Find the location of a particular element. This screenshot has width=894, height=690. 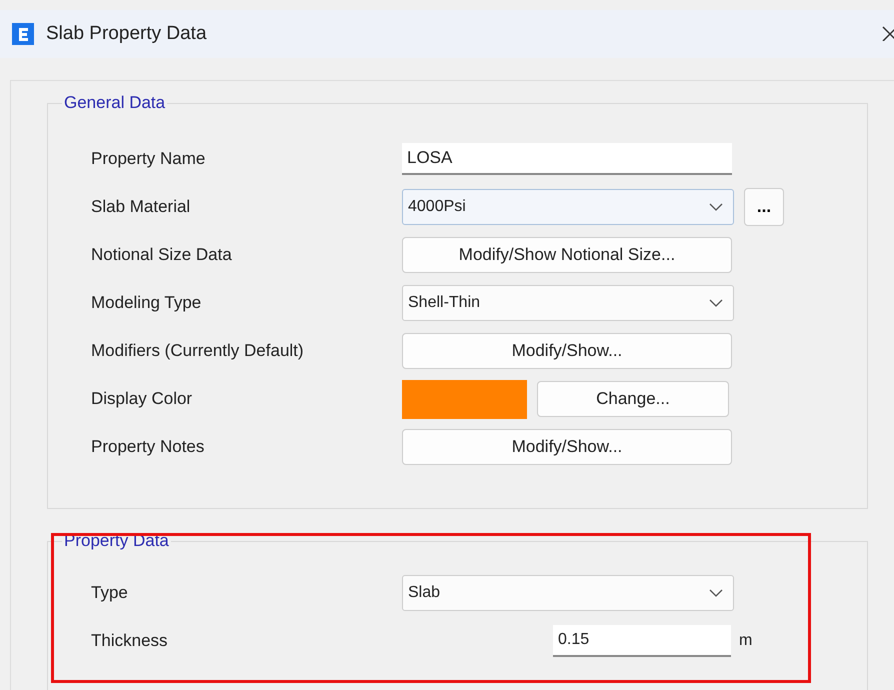

name-field: LOSA is located at coordinates (567, 159).